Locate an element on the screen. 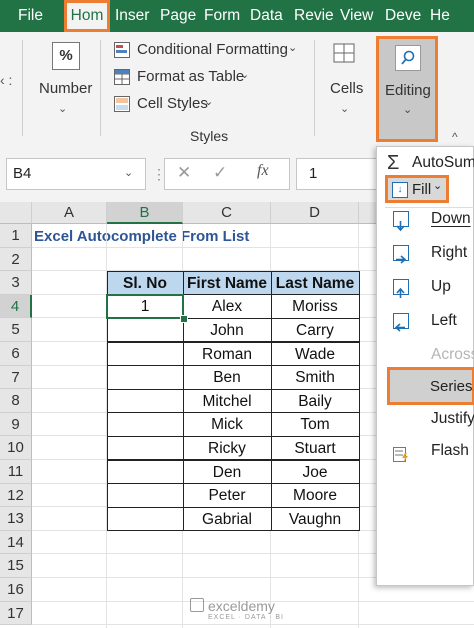 The height and width of the screenshot is (628, 474). row-header: 11 is located at coordinates (16, 472).